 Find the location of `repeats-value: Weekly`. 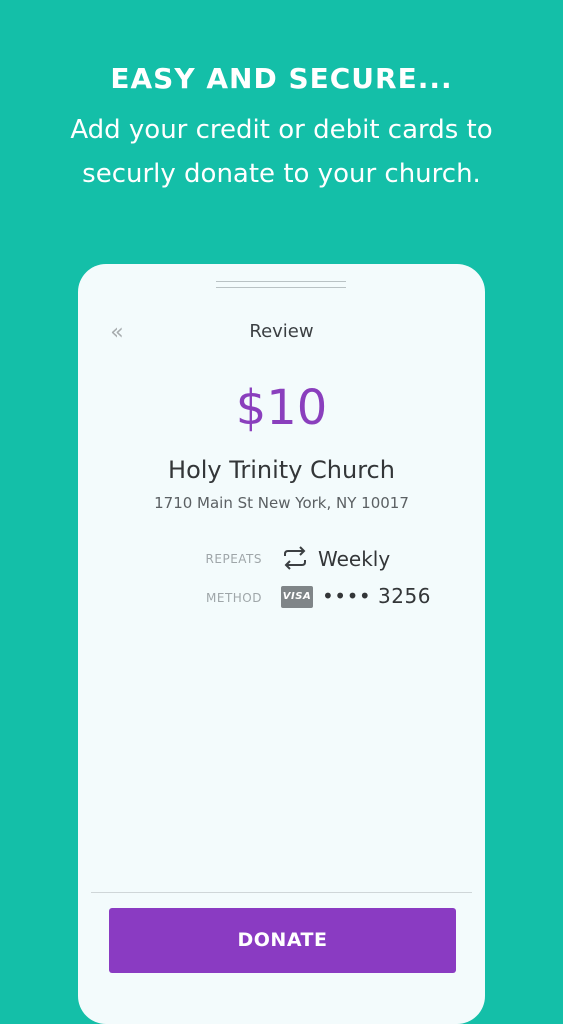

repeats-value: Weekly is located at coordinates (354, 559).